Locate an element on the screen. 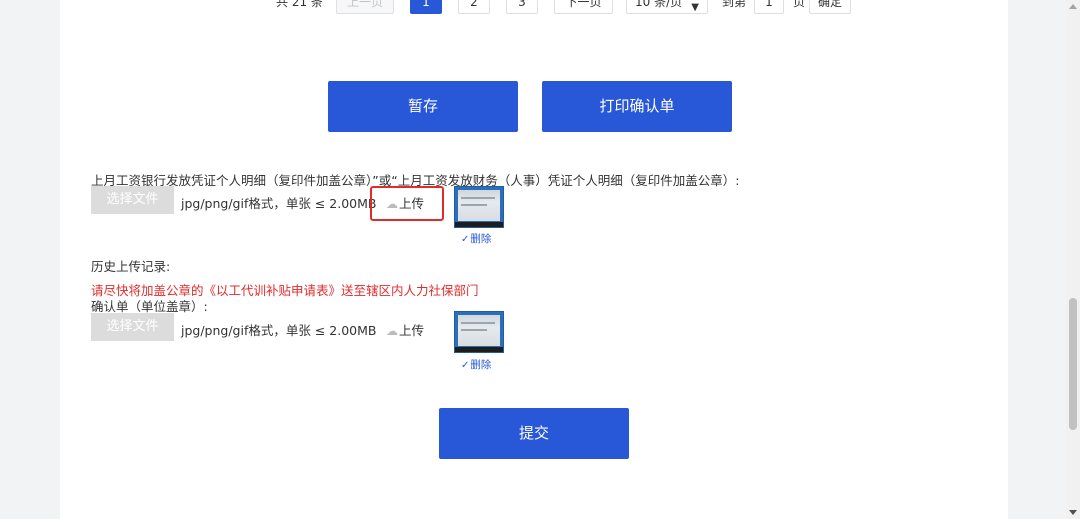 The image size is (1080, 519). upload-button: ☁上传 is located at coordinates (405, 202).